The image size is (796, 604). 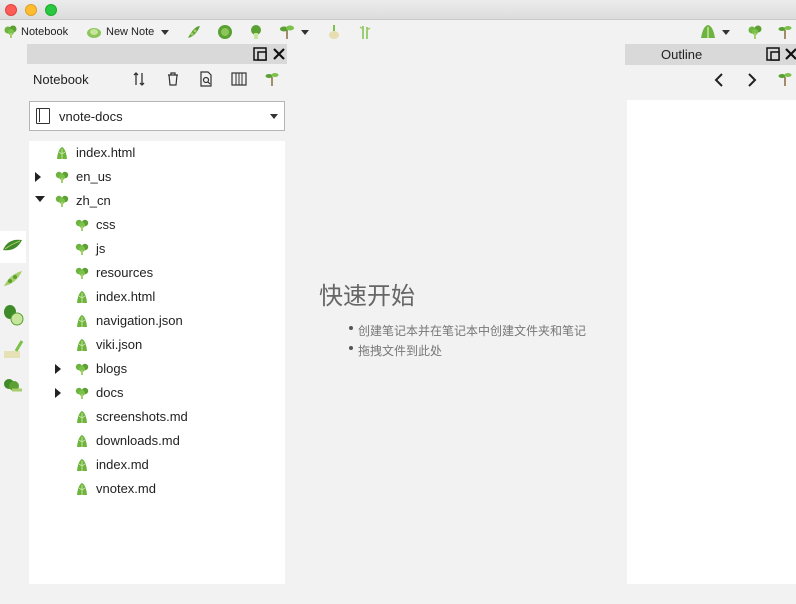 I want to click on tree-item-label: viki.json, so click(x=119, y=344).